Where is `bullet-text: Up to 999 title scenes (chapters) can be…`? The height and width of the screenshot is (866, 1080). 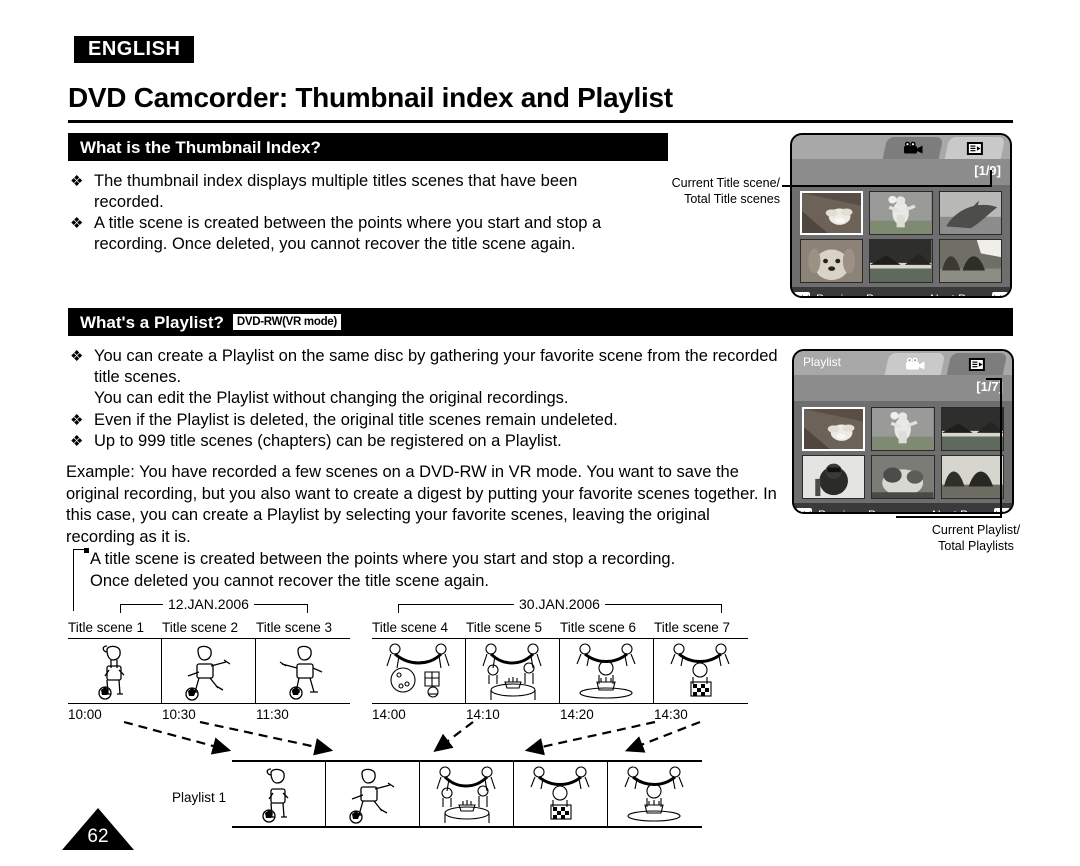
bullet-text: Up to 999 title scenes (chapters) can be… is located at coordinates (328, 441).